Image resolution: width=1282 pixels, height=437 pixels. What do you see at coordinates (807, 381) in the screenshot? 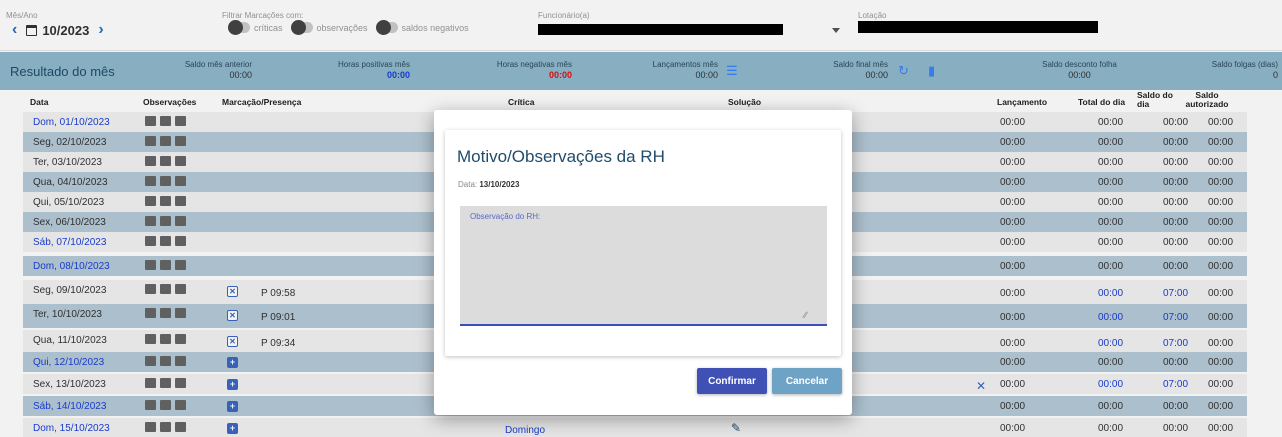
I see `cancel-button: Cancelar` at bounding box center [807, 381].